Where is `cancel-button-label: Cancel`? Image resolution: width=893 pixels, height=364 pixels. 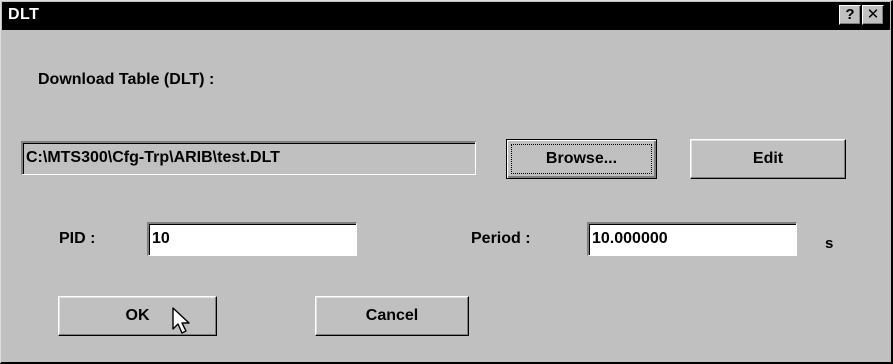 cancel-button-label: Cancel is located at coordinates (392, 315).